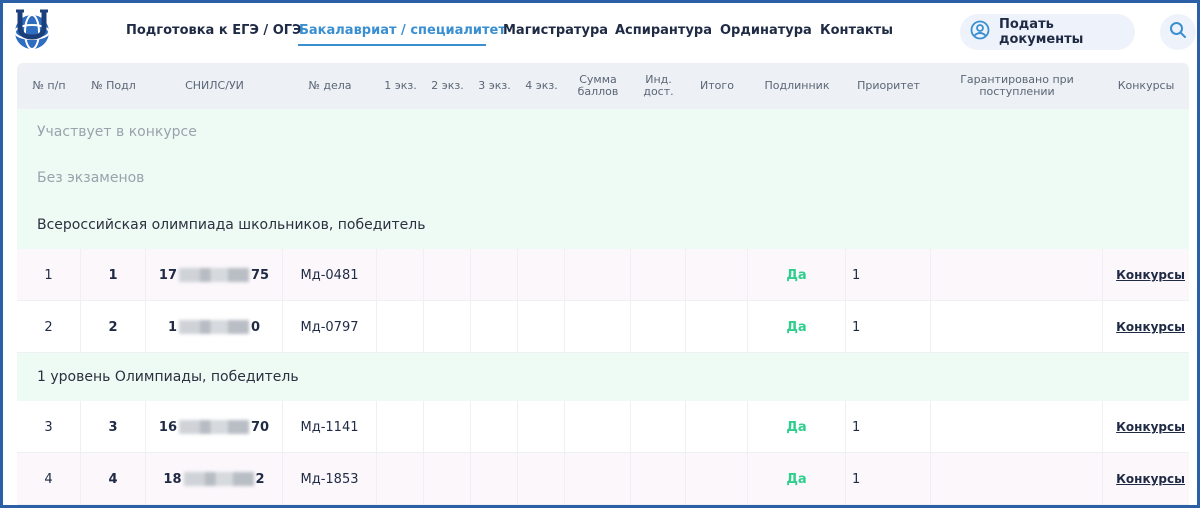 This screenshot has width=1200, height=508. Describe the element at coordinates (330, 85) in the screenshot. I see `th-case-number: № дела` at that location.